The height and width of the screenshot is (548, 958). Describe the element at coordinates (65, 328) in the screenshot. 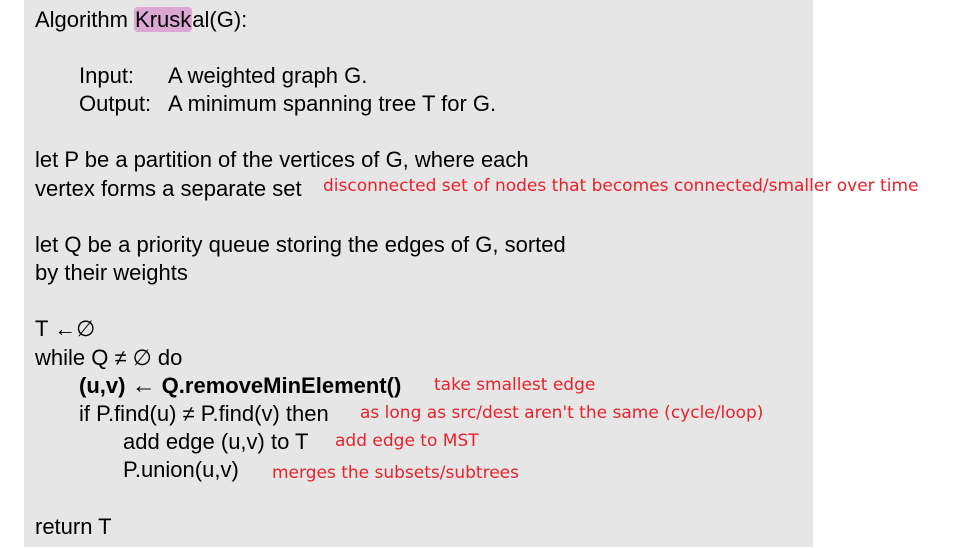

I see `t-init-line: T ←∅` at that location.